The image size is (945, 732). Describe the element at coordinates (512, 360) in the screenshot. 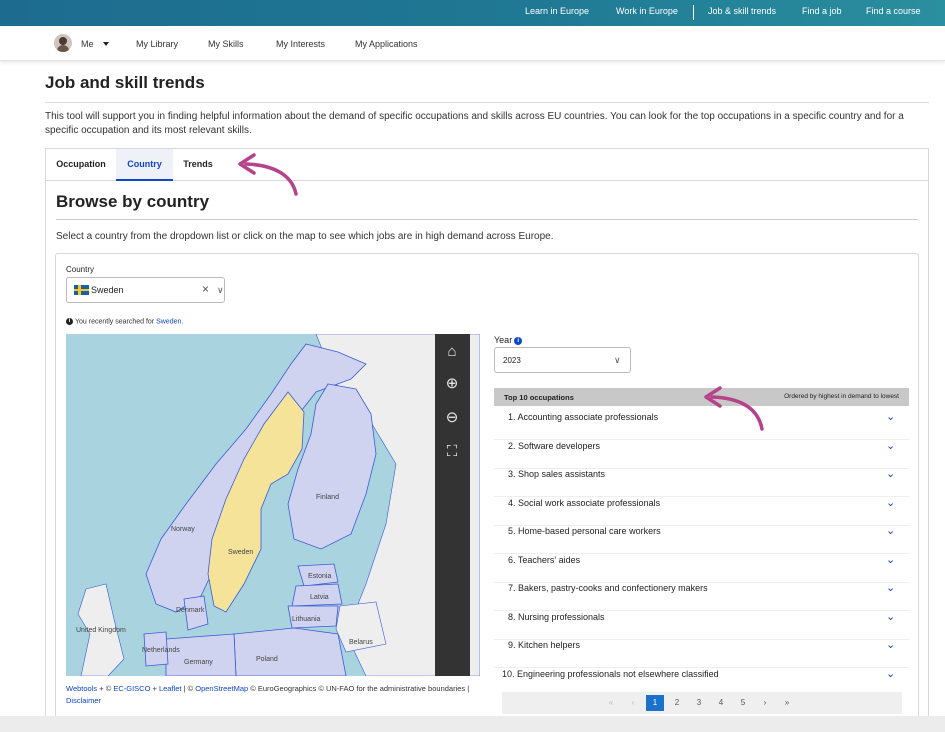

I see `year-select-value: 2023` at that location.